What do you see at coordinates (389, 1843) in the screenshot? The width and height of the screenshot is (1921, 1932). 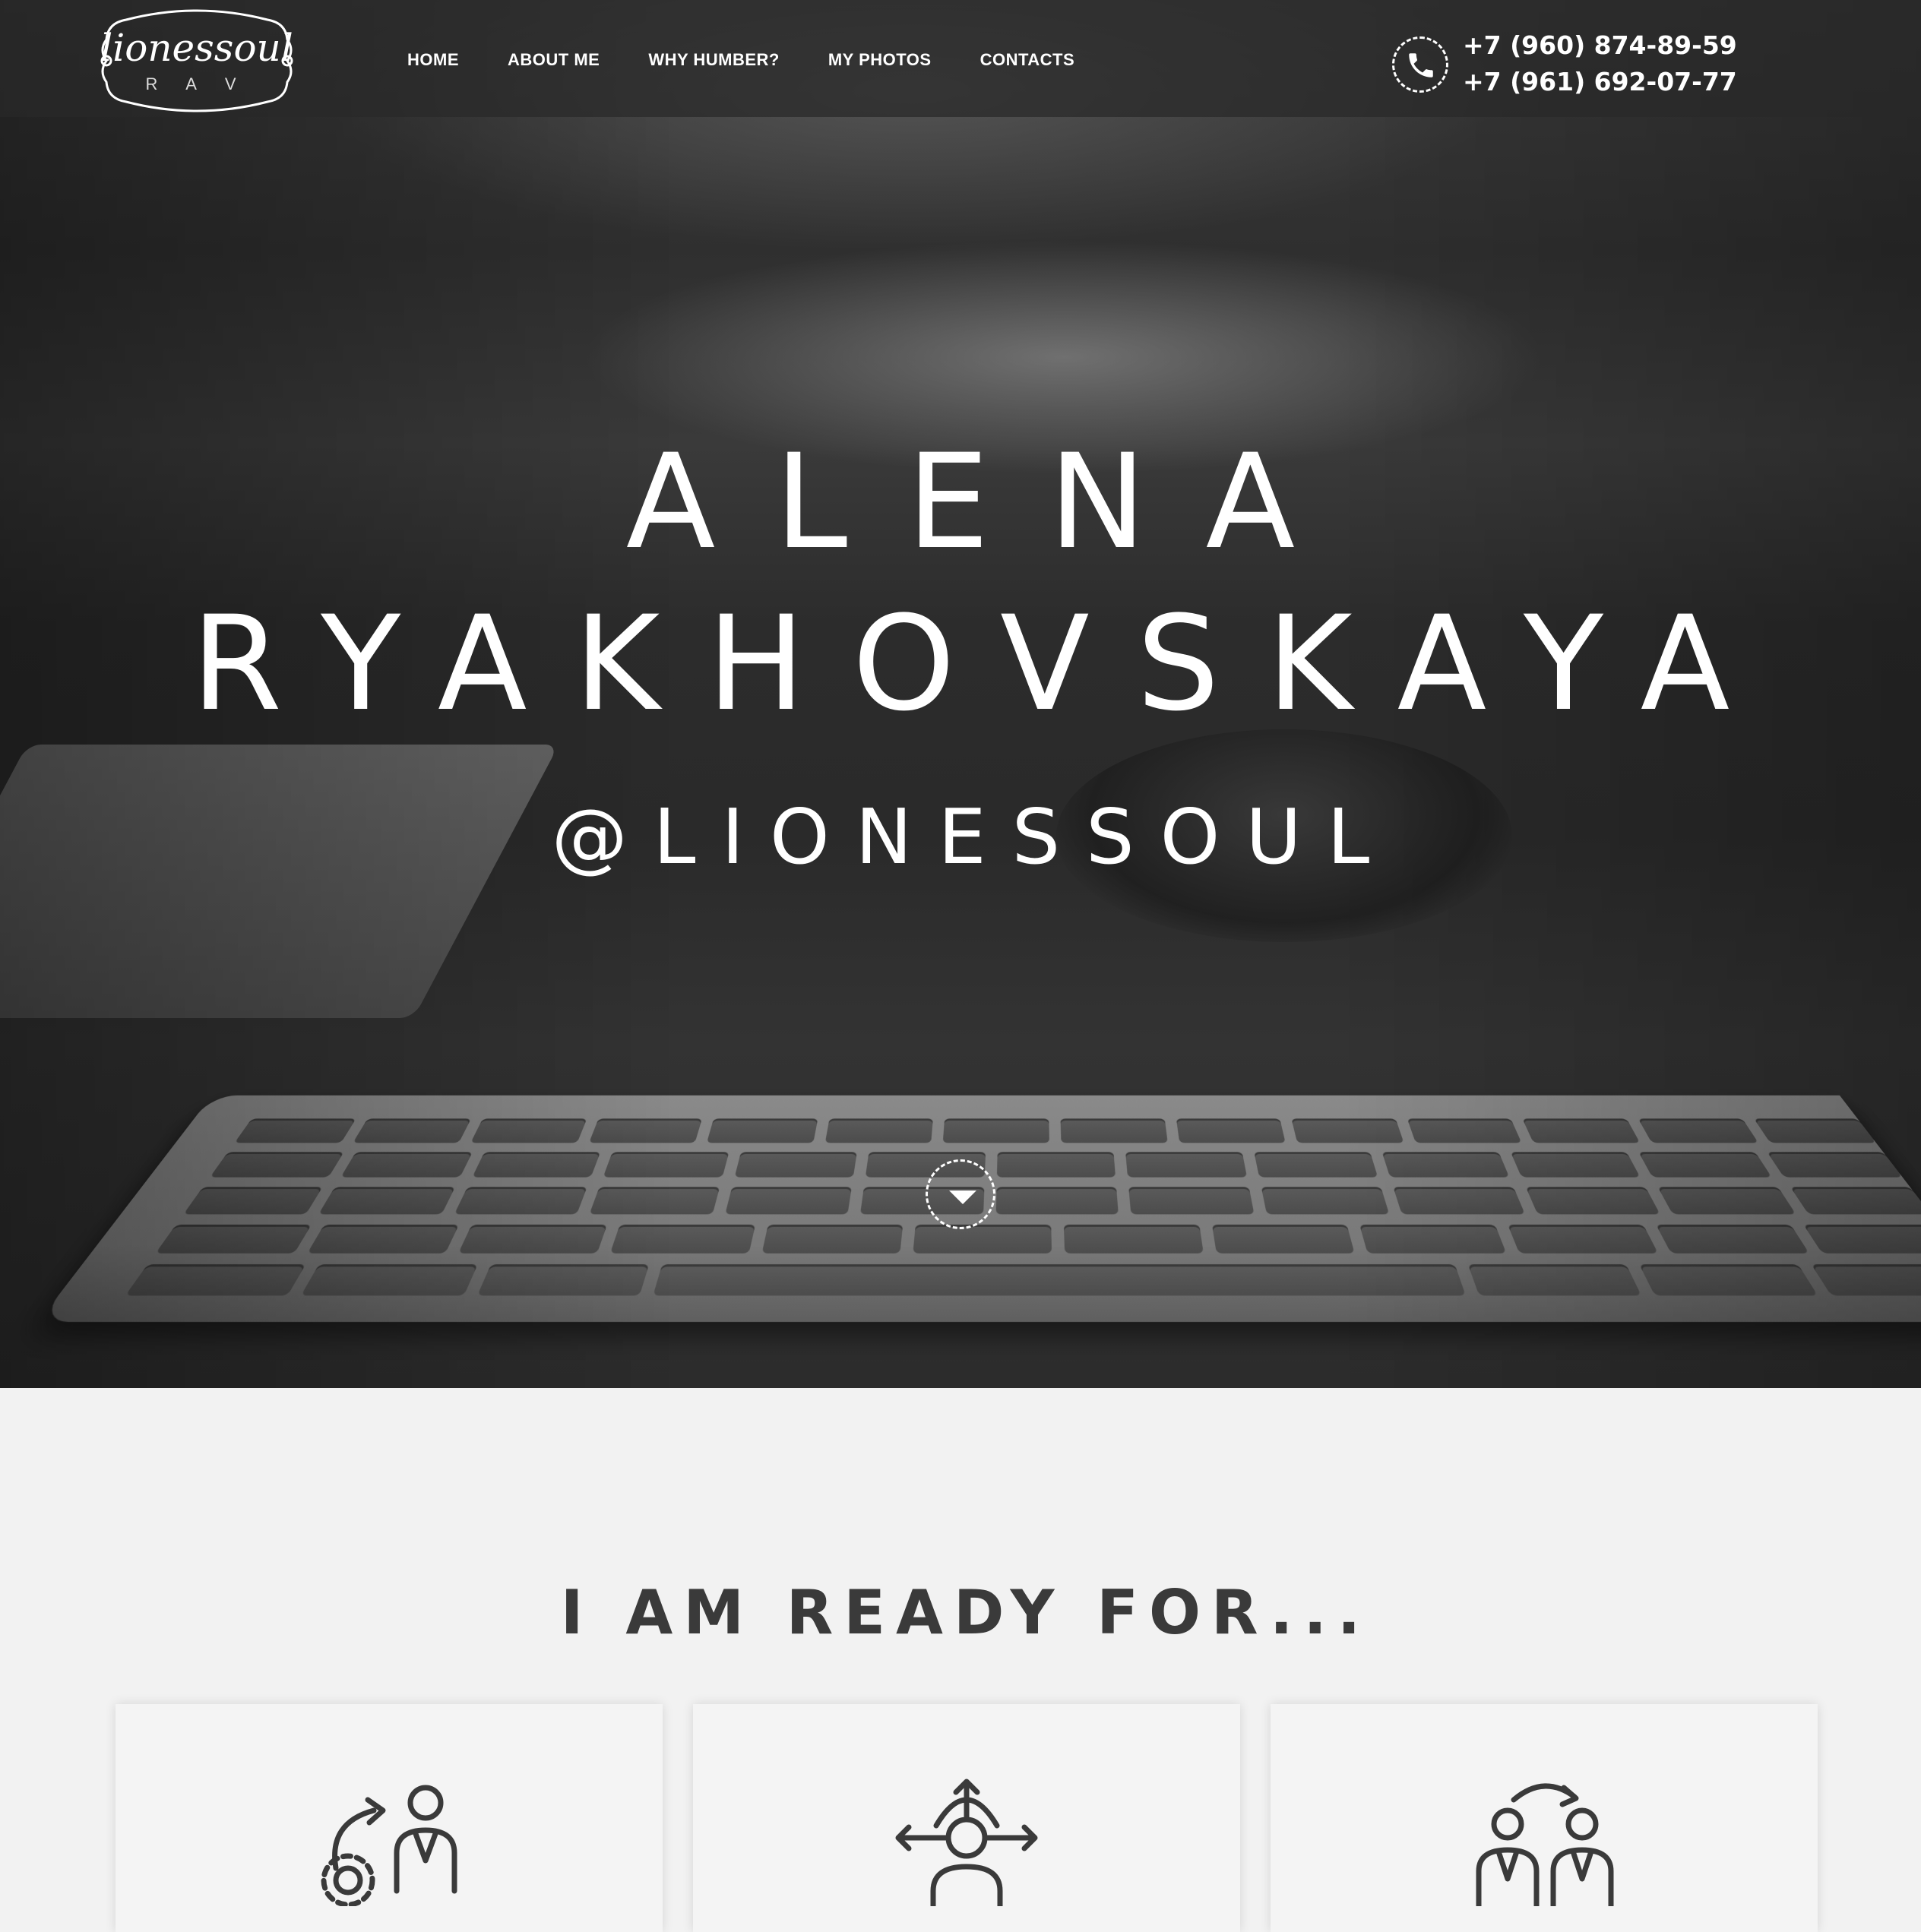 I see `person-with-gear-cycle-icon` at bounding box center [389, 1843].